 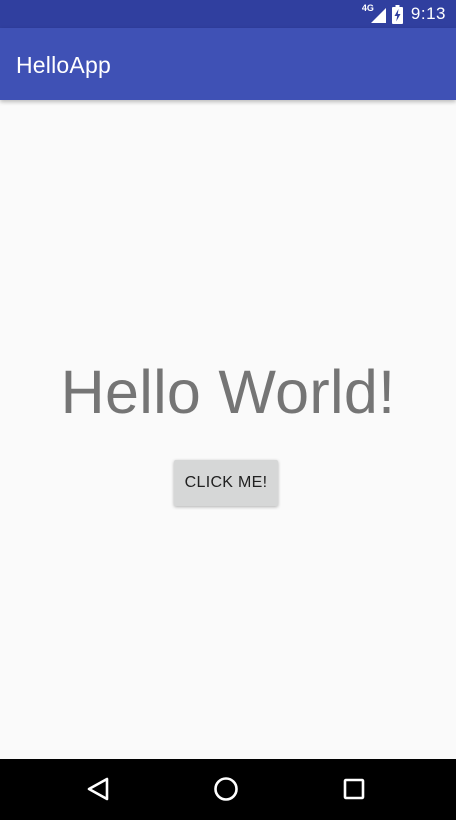 I want to click on home-button, so click(x=226, y=789).